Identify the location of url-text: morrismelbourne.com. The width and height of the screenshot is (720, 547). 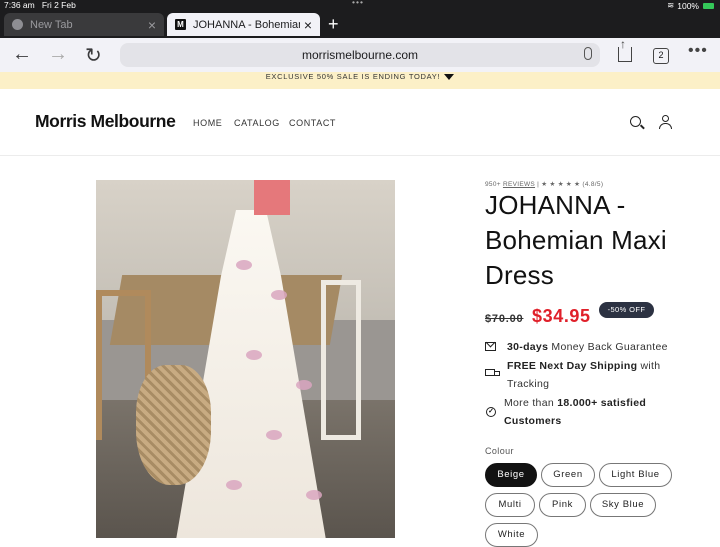
(360, 55).